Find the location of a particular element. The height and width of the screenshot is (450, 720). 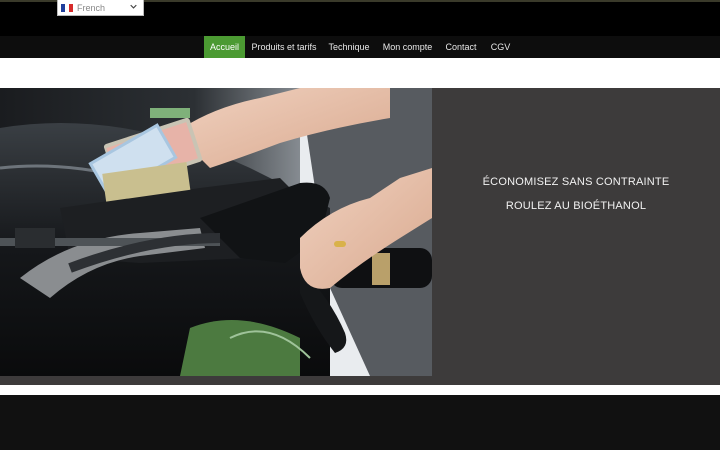

footer-section is located at coordinates (360, 422).